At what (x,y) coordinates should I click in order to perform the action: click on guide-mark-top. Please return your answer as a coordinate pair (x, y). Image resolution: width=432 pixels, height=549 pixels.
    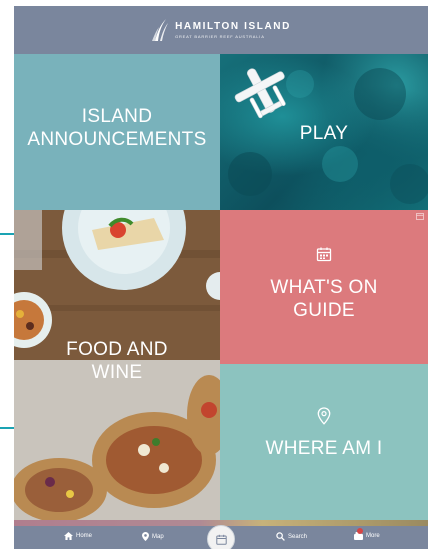
    Looking at the image, I should click on (7, 234).